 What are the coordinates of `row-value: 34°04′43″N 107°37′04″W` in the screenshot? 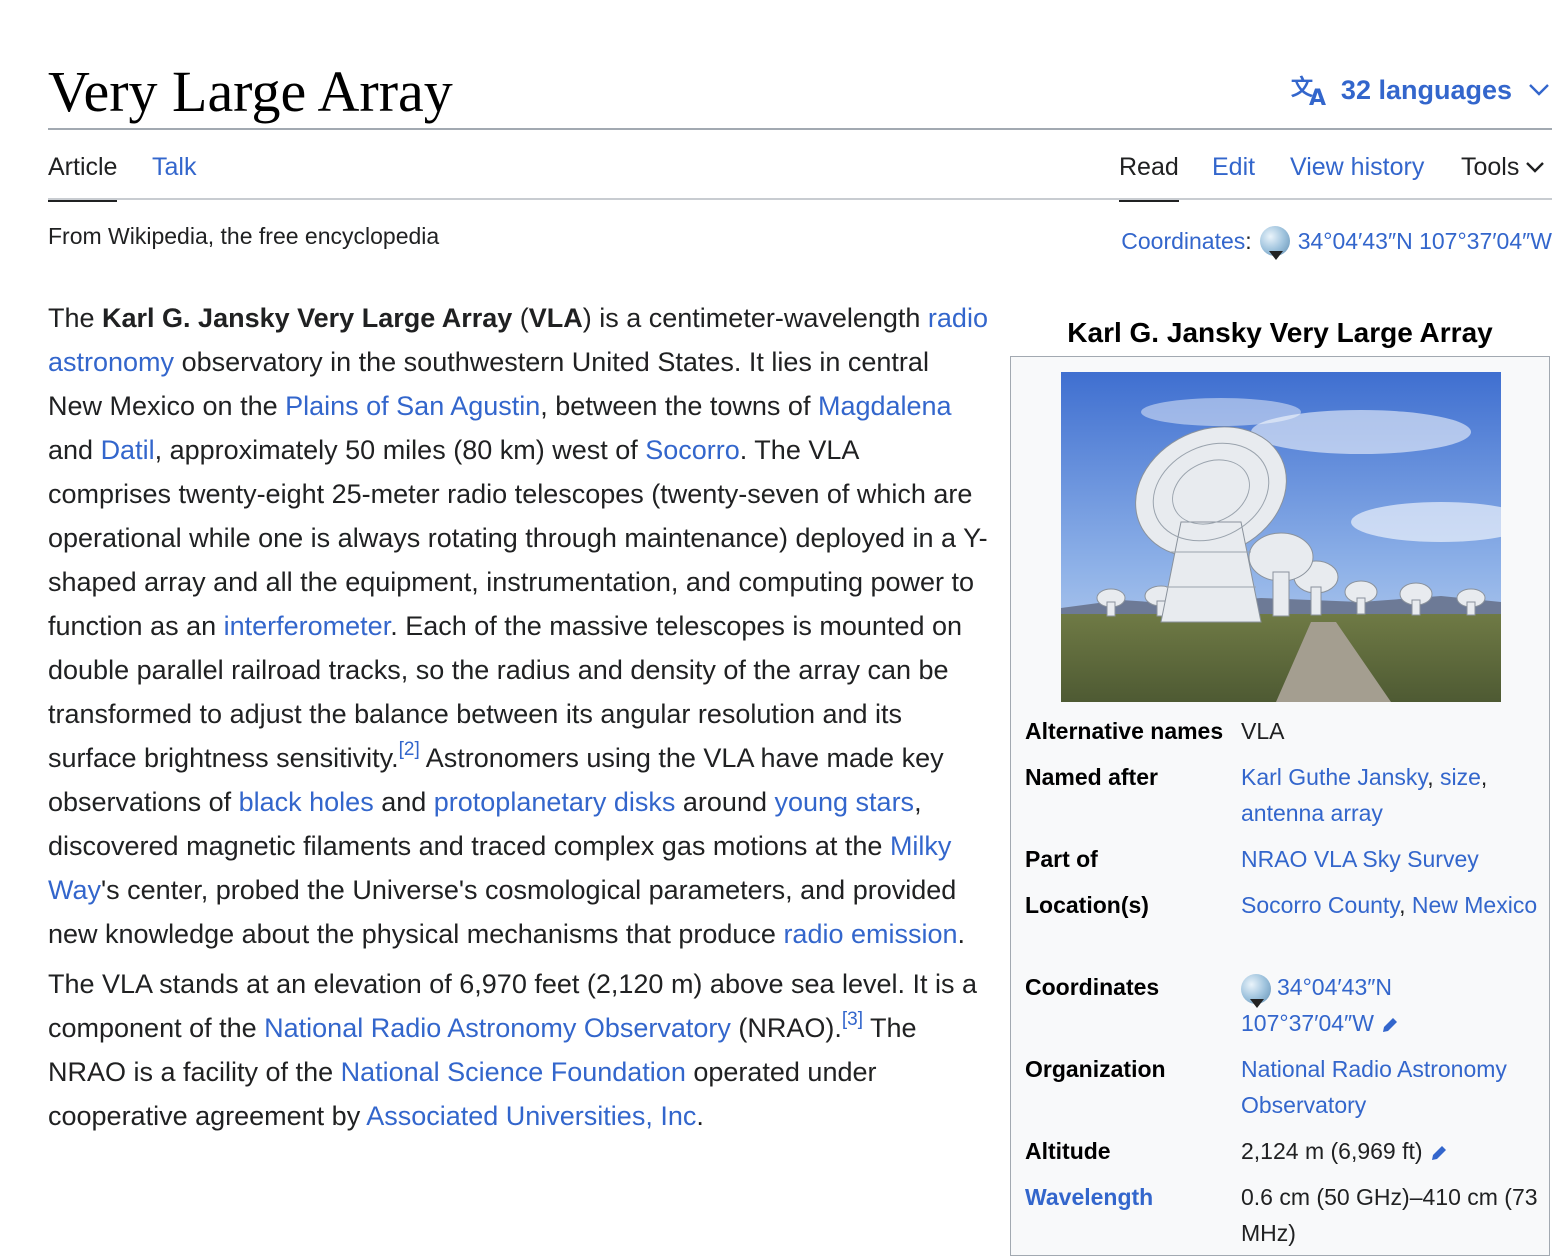 It's located at (1361, 1005).